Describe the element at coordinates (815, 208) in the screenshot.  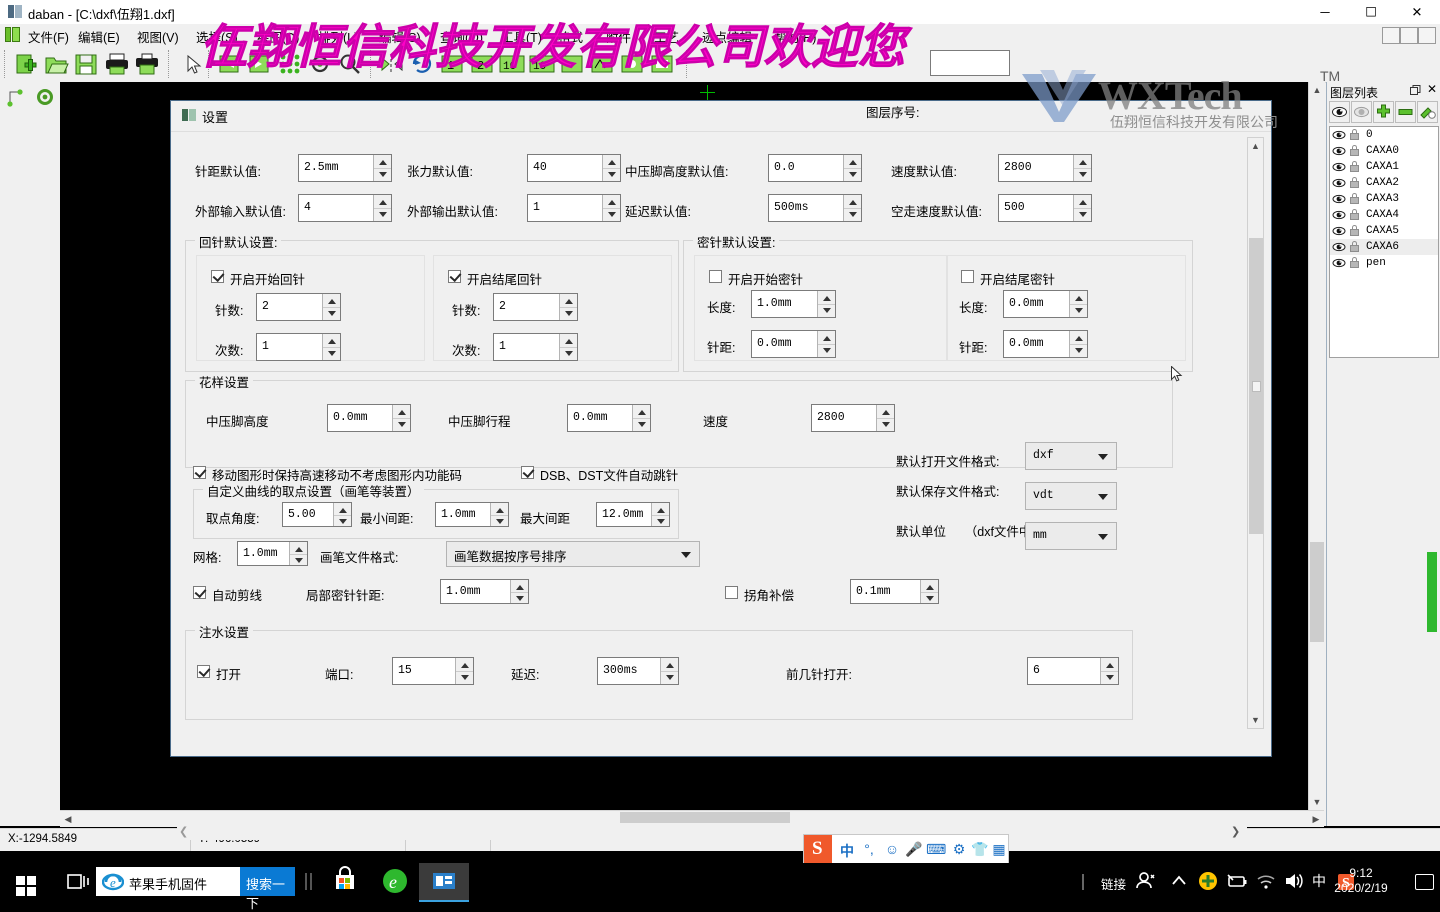
I see `input-delay-default: 500ms` at that location.